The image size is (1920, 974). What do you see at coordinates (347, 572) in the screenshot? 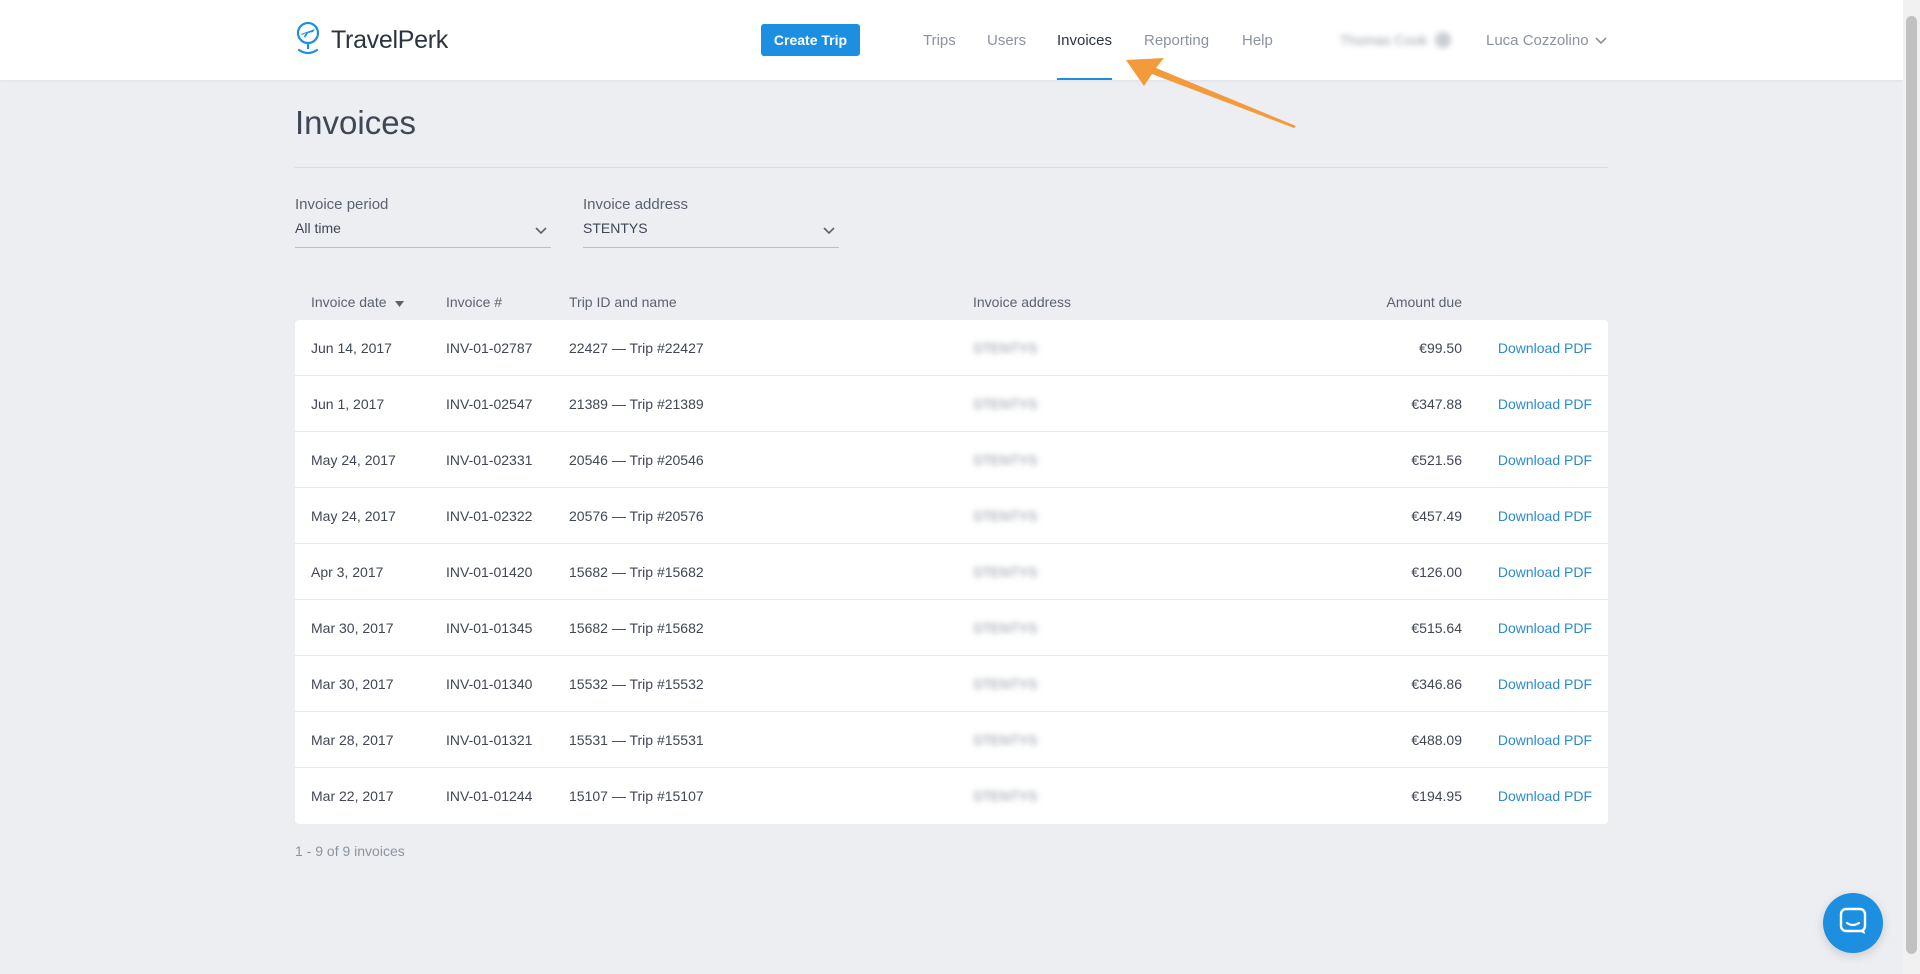
I see `invoice-date: Apr 3, 2017` at bounding box center [347, 572].